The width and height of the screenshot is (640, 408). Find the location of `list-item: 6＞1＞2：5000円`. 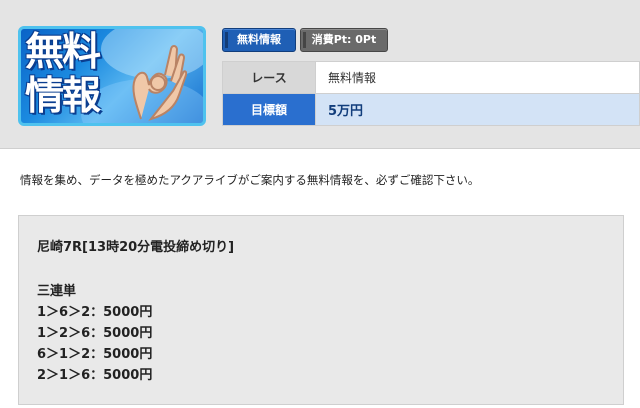

list-item: 6＞1＞2：5000円 is located at coordinates (95, 354).